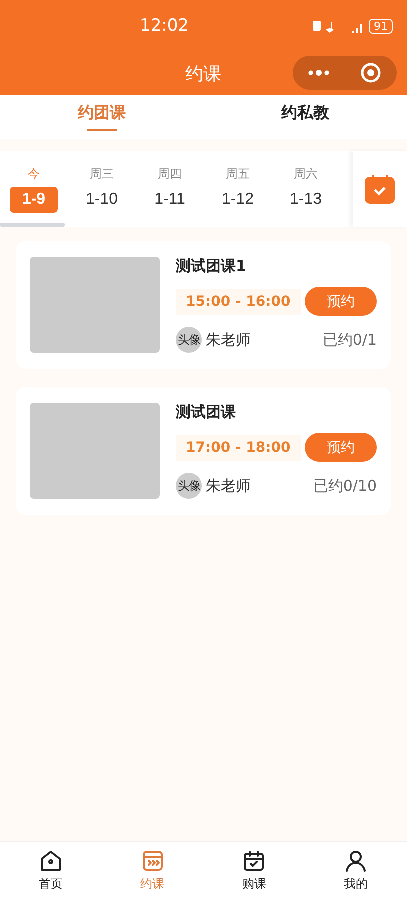 The image size is (407, 900). Describe the element at coordinates (238, 200) in the screenshot. I see `date-label: 1-12` at that location.